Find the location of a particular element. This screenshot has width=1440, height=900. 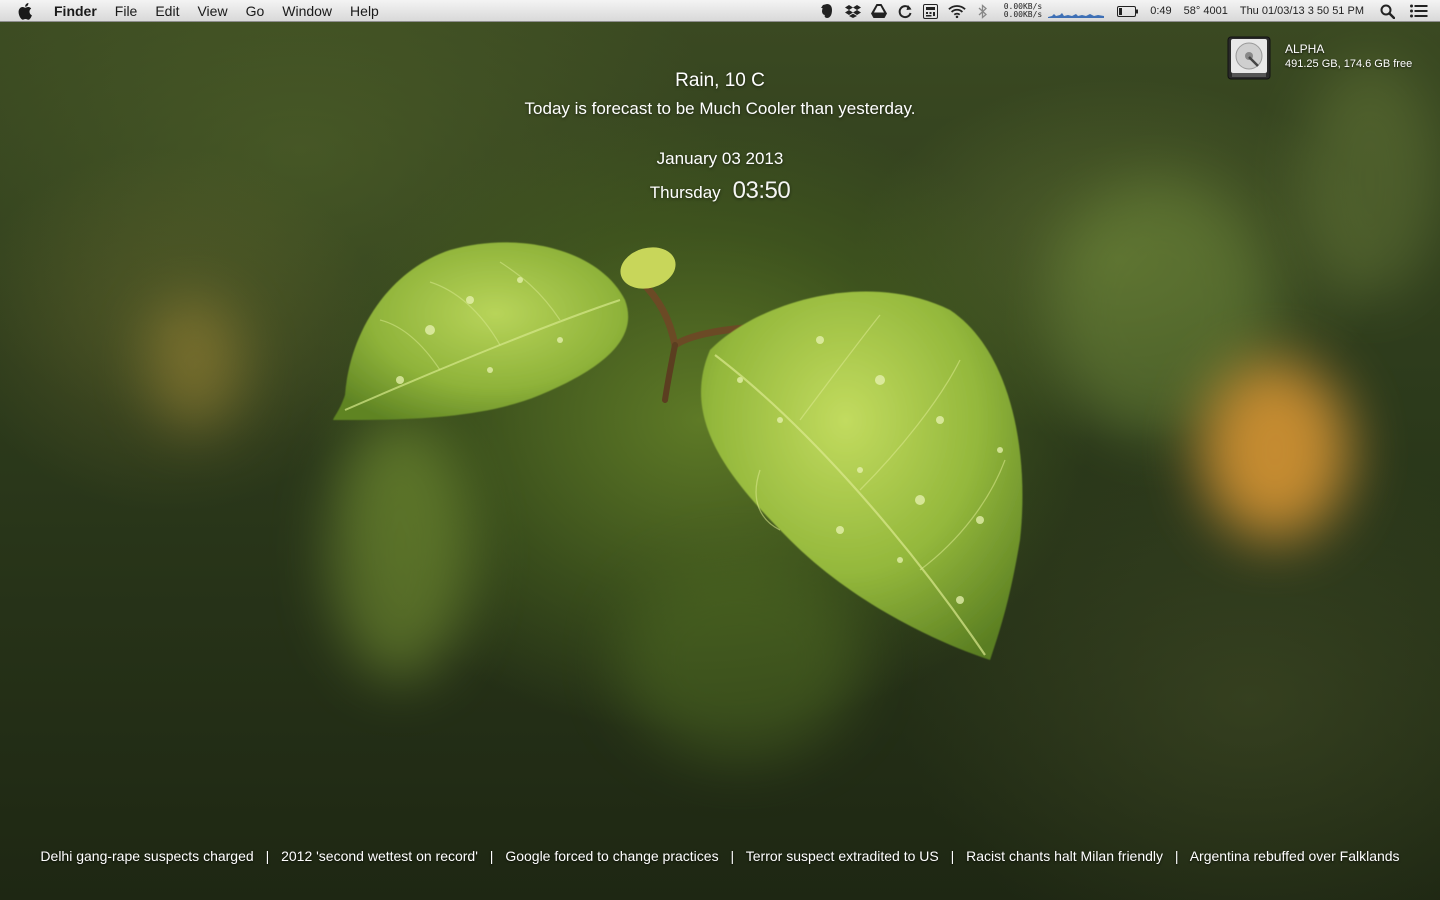

weather-condition: Rain, 10 C is located at coordinates (720, 80).